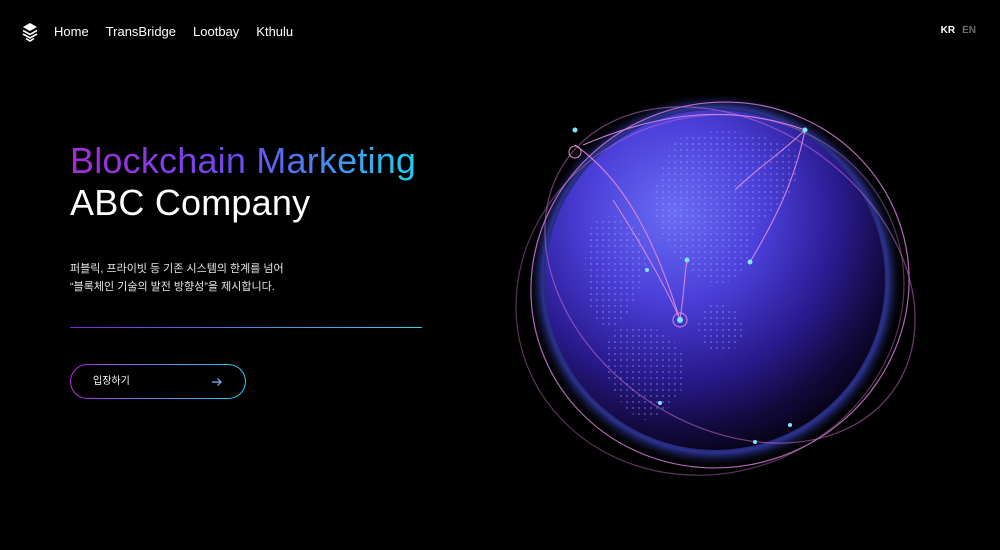  Describe the element at coordinates (274, 32) in the screenshot. I see `nav-item-kthulu: Kthulu` at that location.